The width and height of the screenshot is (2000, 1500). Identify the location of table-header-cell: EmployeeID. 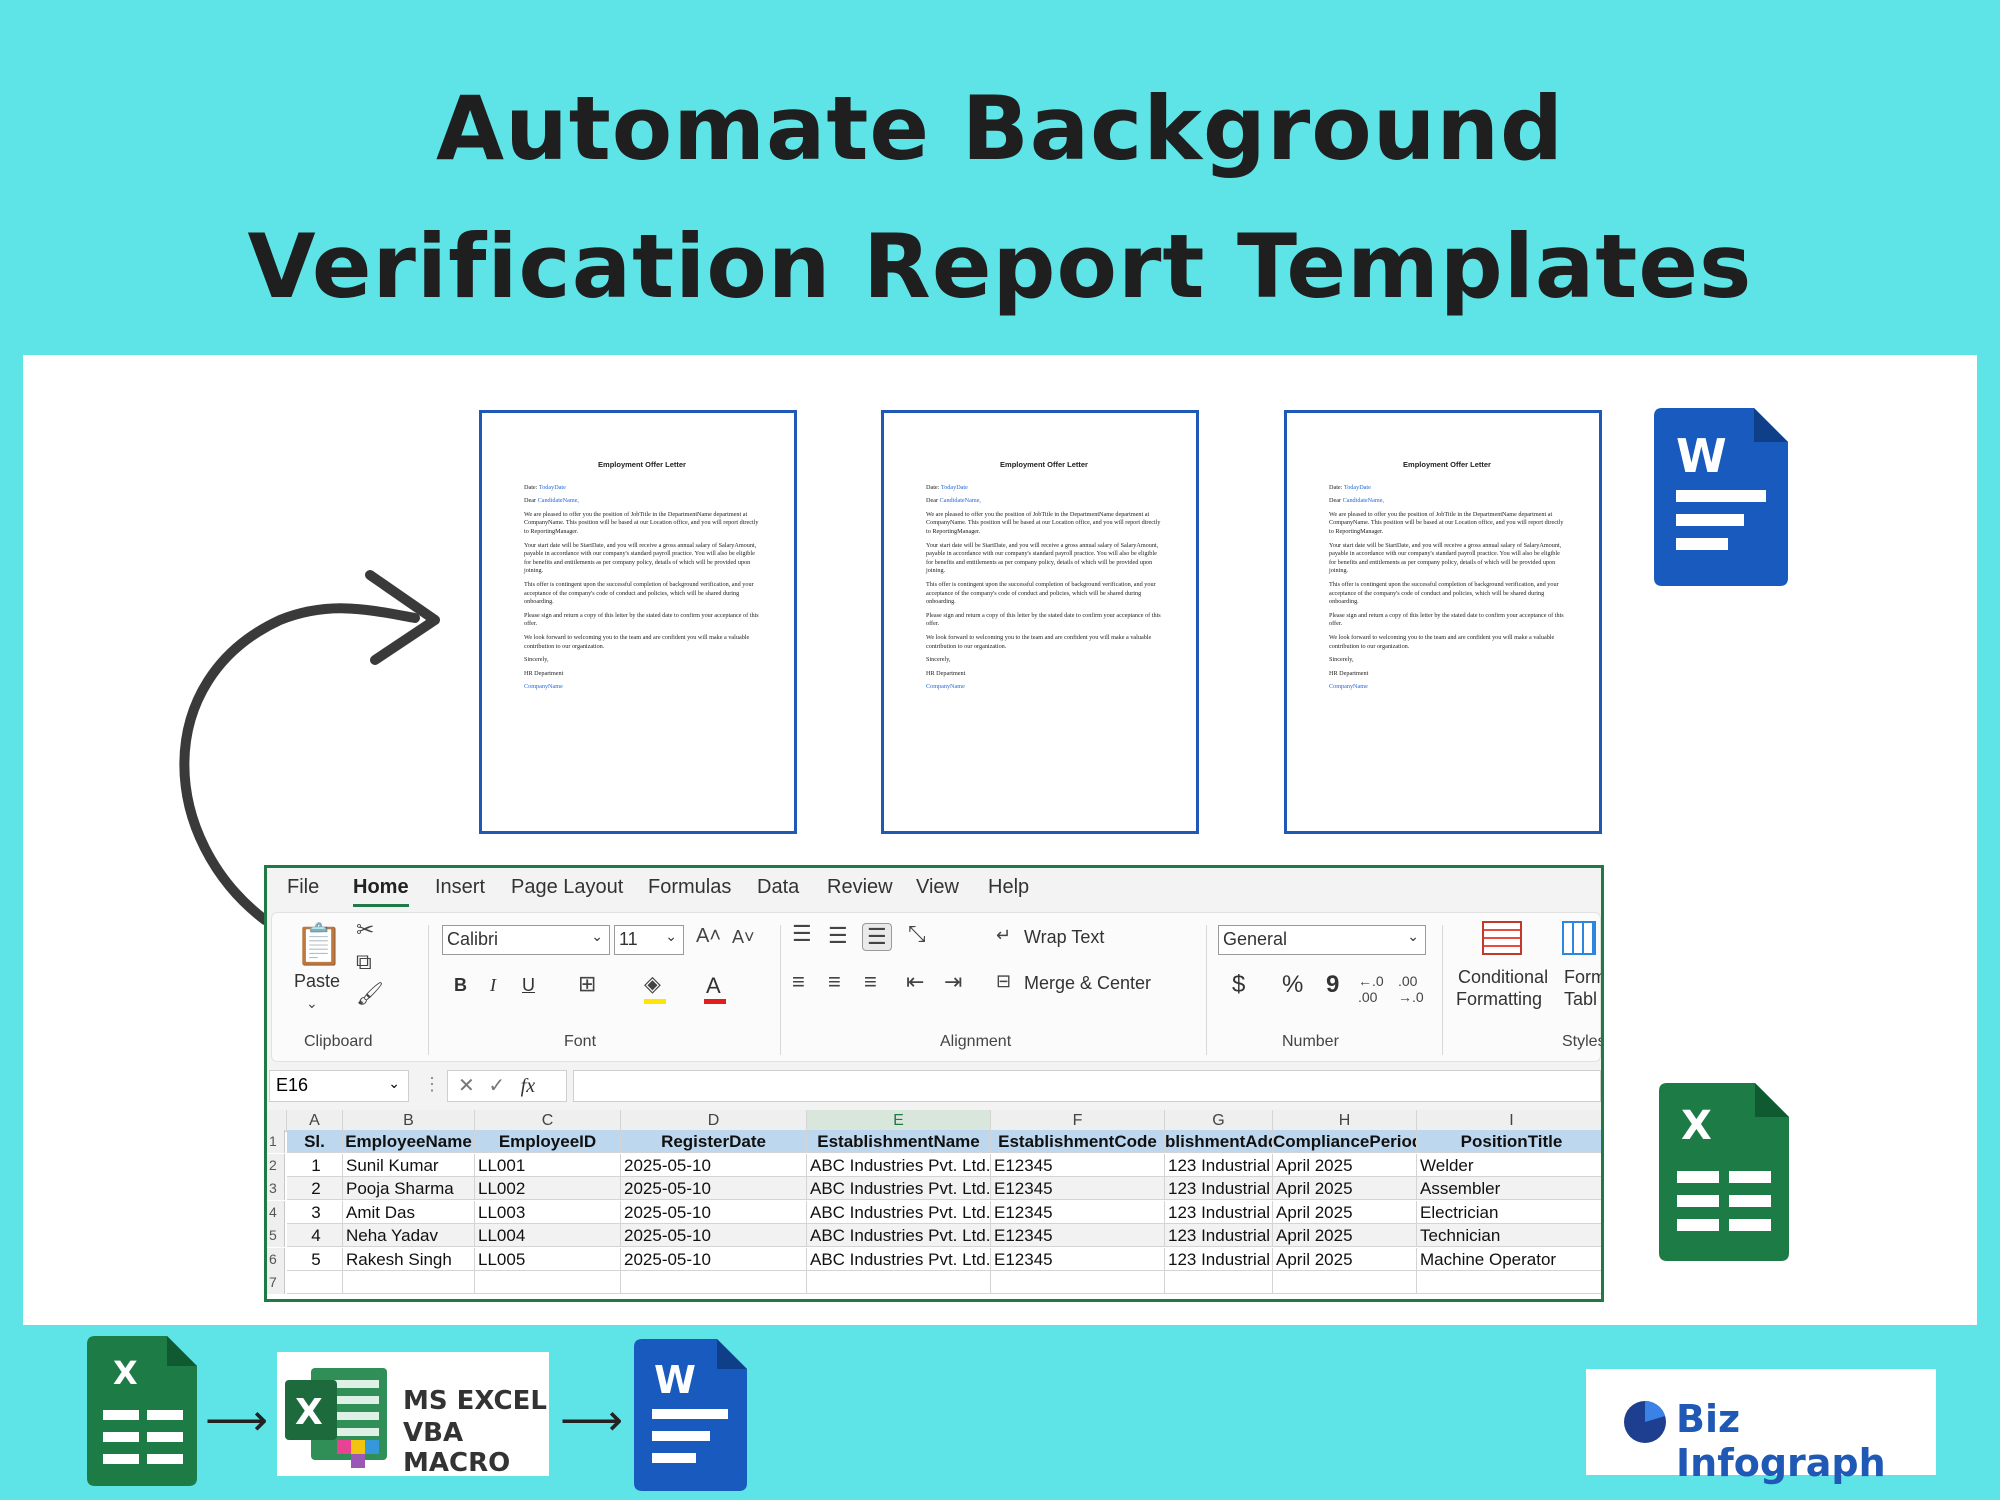
(548, 1141).